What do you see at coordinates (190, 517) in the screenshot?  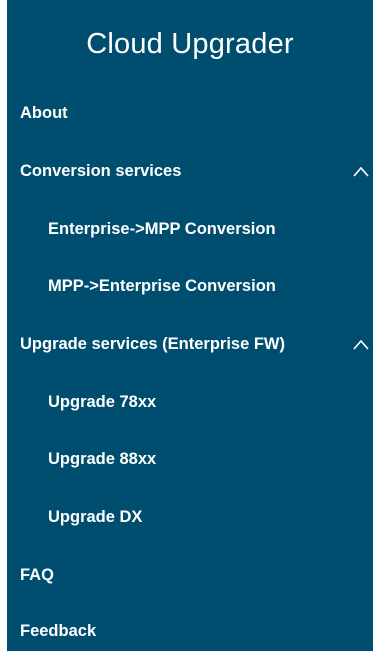 I see `sidebar-item-upgrade-dx: Upgrade DX` at bounding box center [190, 517].